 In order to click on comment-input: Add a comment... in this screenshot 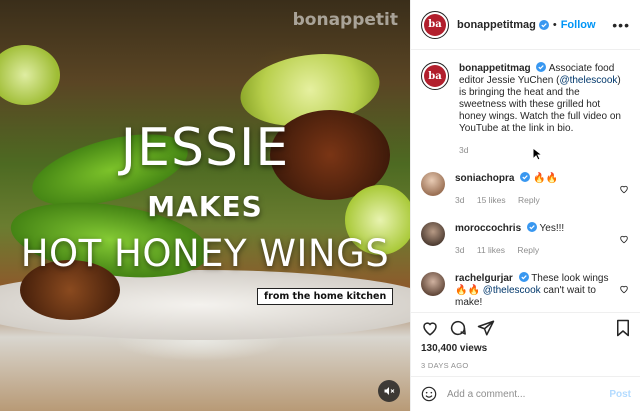, I will do `click(528, 394)`.